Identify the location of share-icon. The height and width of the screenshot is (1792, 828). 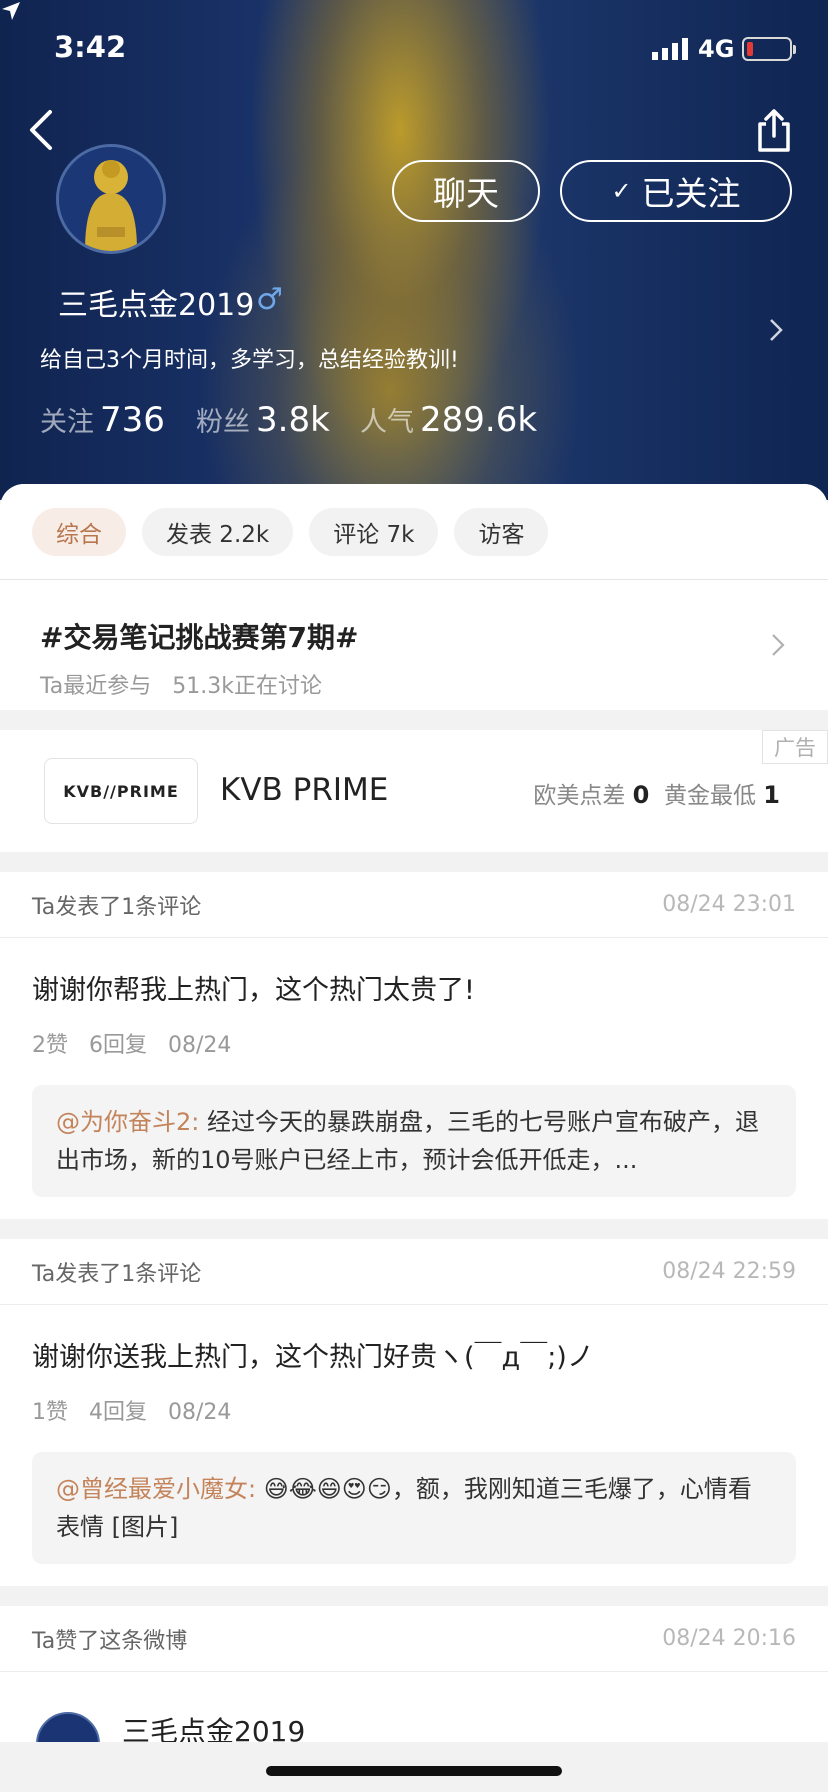
(774, 131).